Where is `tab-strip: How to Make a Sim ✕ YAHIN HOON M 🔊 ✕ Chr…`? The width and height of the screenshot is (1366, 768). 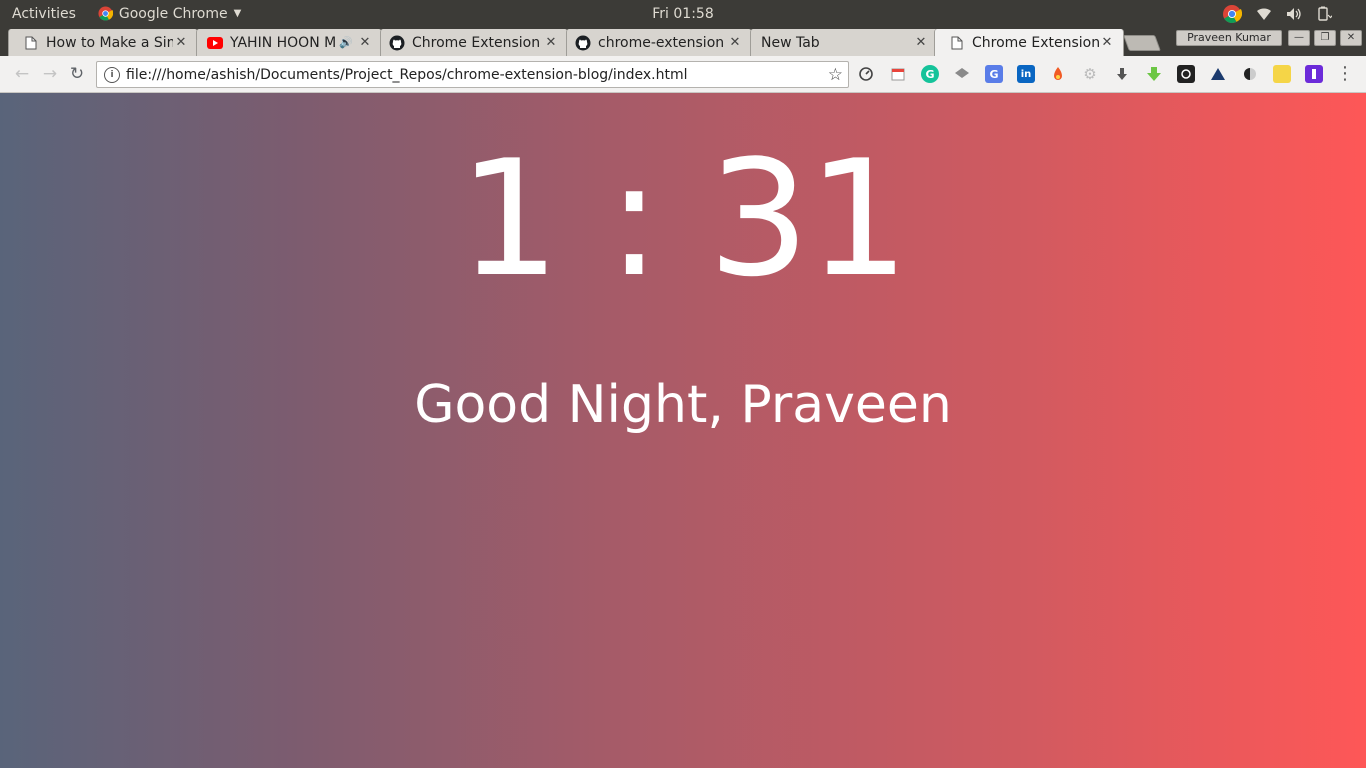 tab-strip: How to Make a Sim ✕ YAHIN HOON M 🔊 ✕ Chr… is located at coordinates (683, 41).